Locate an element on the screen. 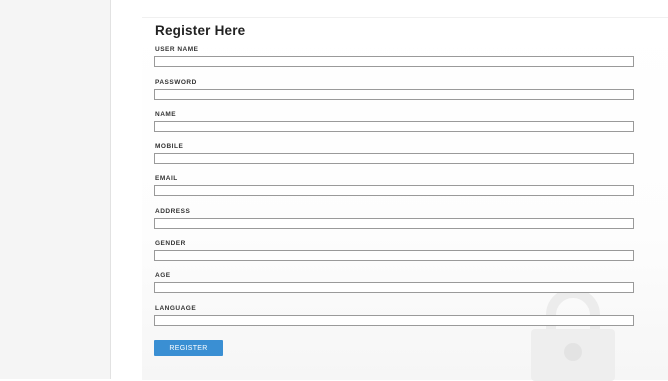  language-label: LANGUAGE is located at coordinates (176, 308).